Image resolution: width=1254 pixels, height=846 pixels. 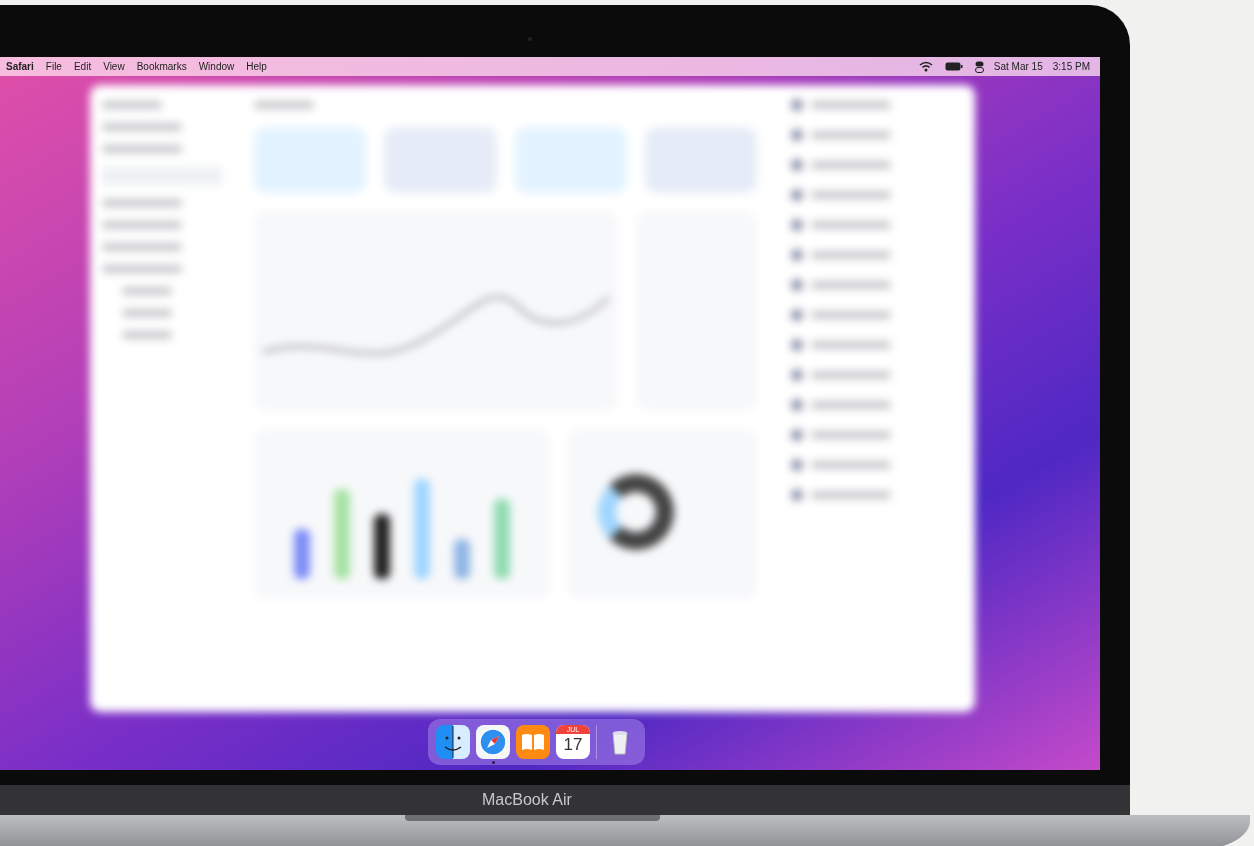 What do you see at coordinates (953, 66) in the screenshot?
I see `battery-icon` at bounding box center [953, 66].